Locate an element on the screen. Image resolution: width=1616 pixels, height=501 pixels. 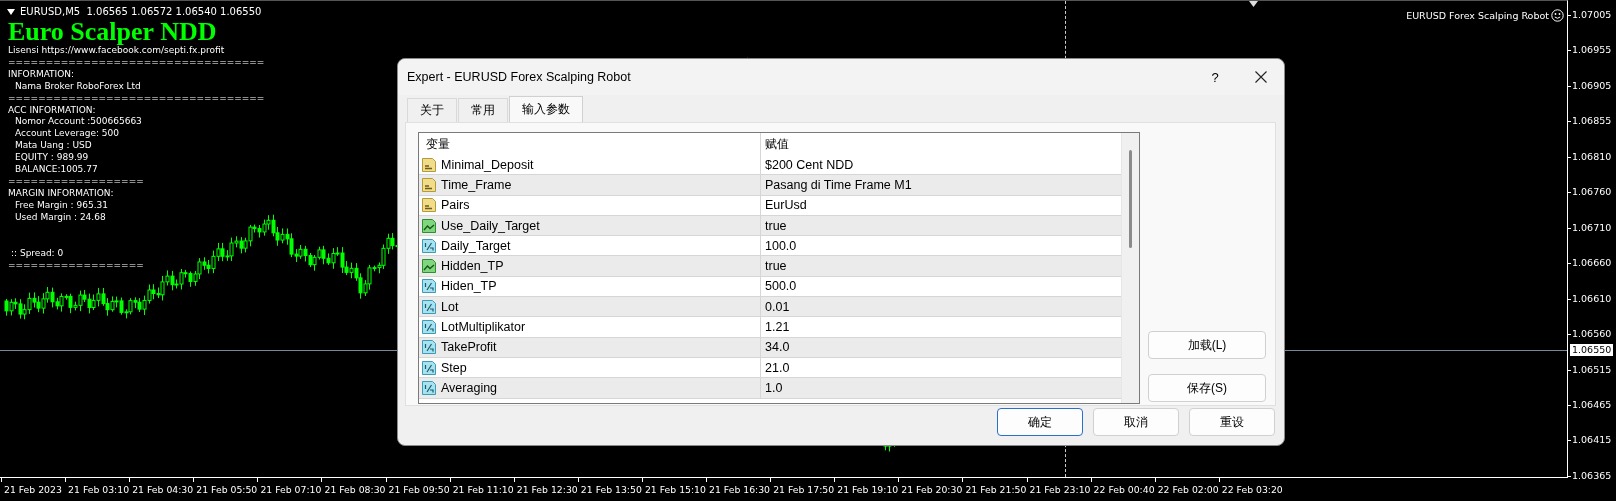
scrollbar is located at coordinates (1130, 268).